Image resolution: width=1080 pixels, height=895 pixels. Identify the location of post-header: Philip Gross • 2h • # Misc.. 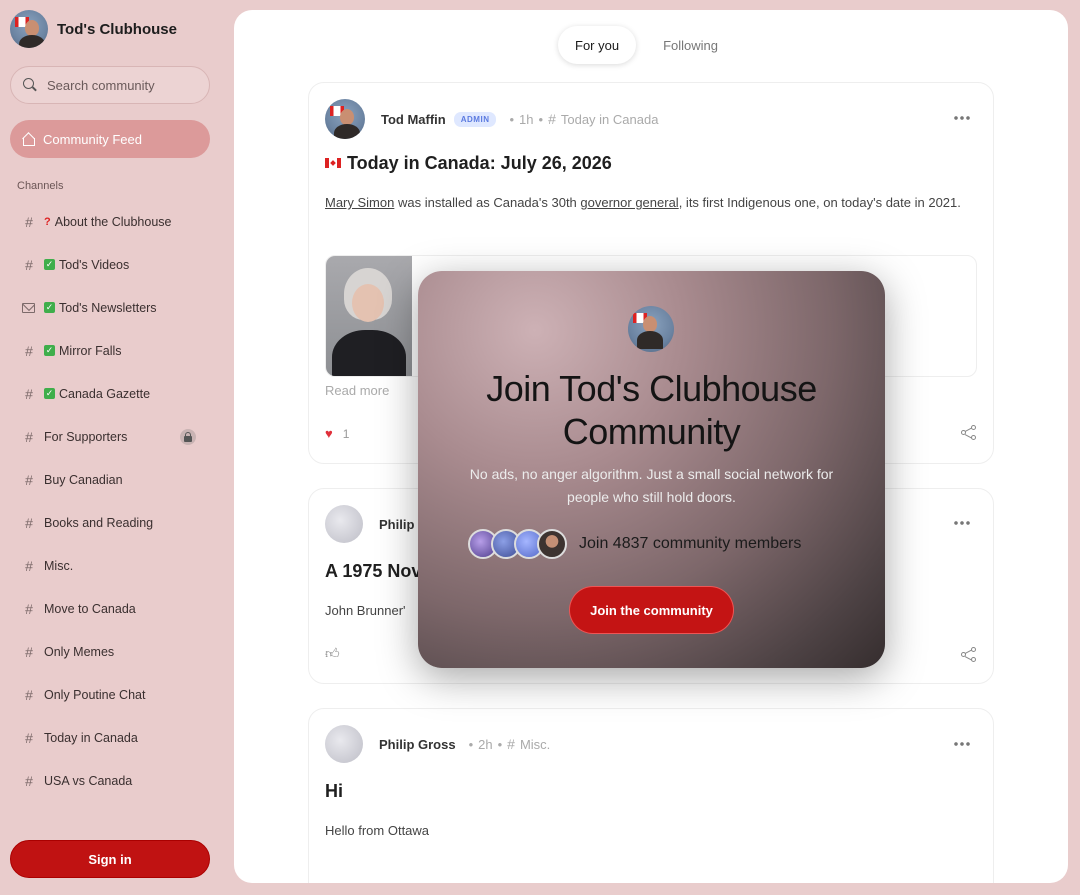
(437, 744).